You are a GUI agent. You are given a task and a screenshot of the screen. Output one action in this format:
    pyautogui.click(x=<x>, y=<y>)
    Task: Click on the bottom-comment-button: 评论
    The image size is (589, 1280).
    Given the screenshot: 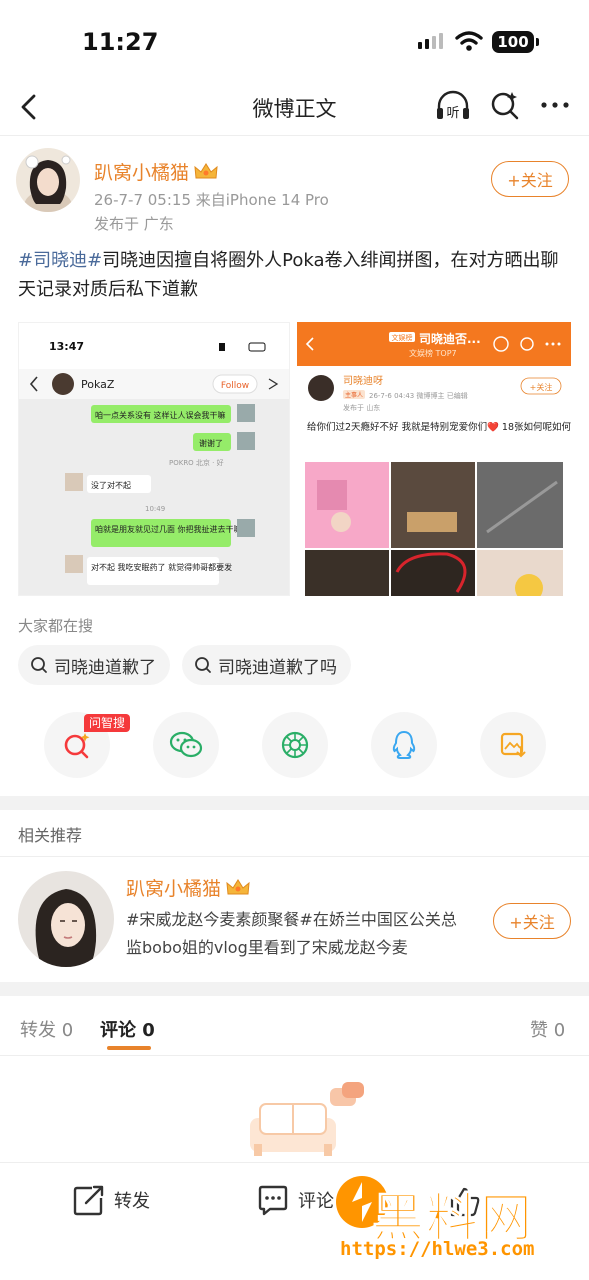 What is the action you would take?
    pyautogui.click(x=295, y=1200)
    